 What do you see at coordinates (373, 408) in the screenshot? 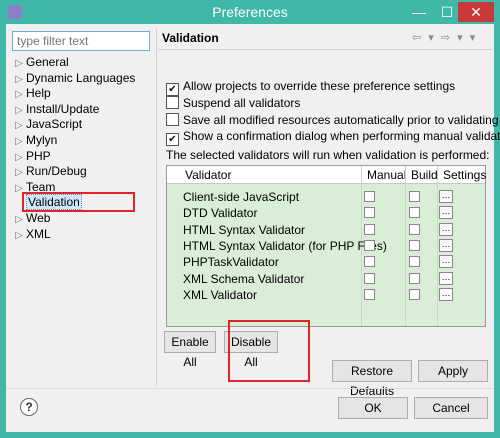
I see `ok-button: OK` at bounding box center [373, 408].